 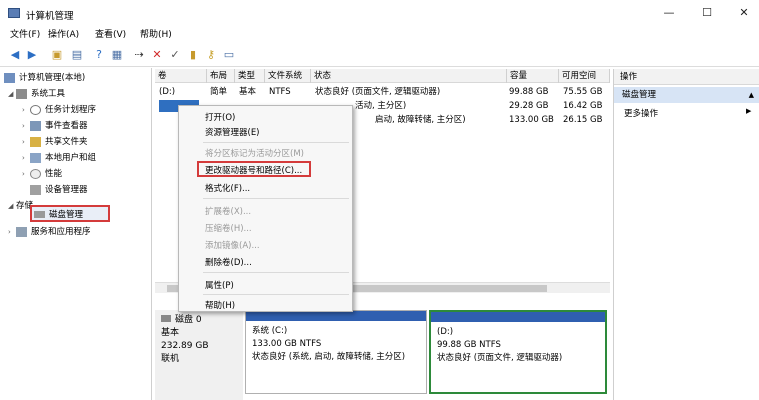 I want to click on tree-item-services-applications: › 服务和应用程序, so click(x=49, y=232).